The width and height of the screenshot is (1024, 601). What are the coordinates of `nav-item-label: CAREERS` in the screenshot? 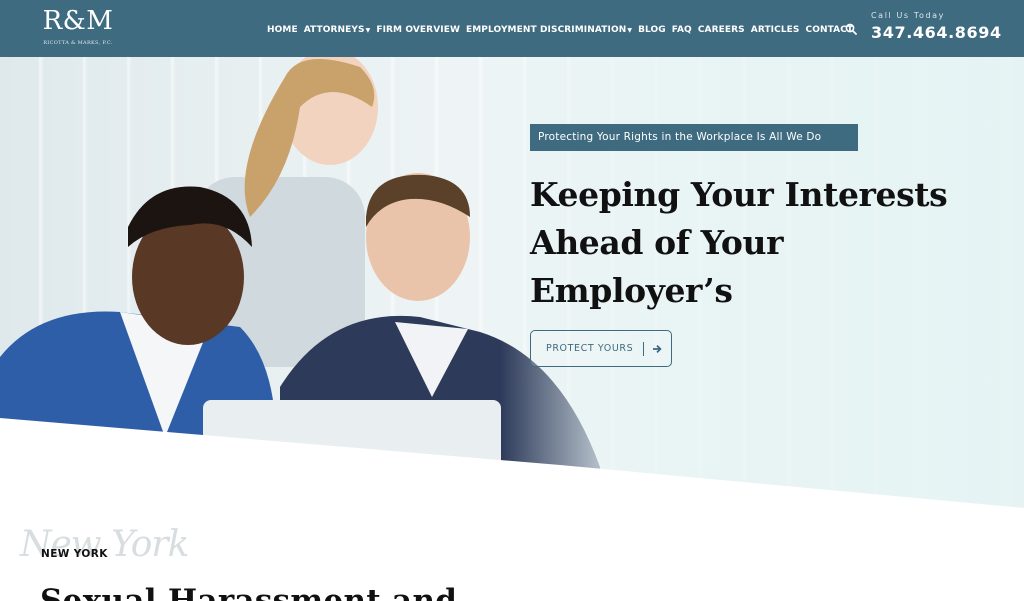 It's located at (721, 30).